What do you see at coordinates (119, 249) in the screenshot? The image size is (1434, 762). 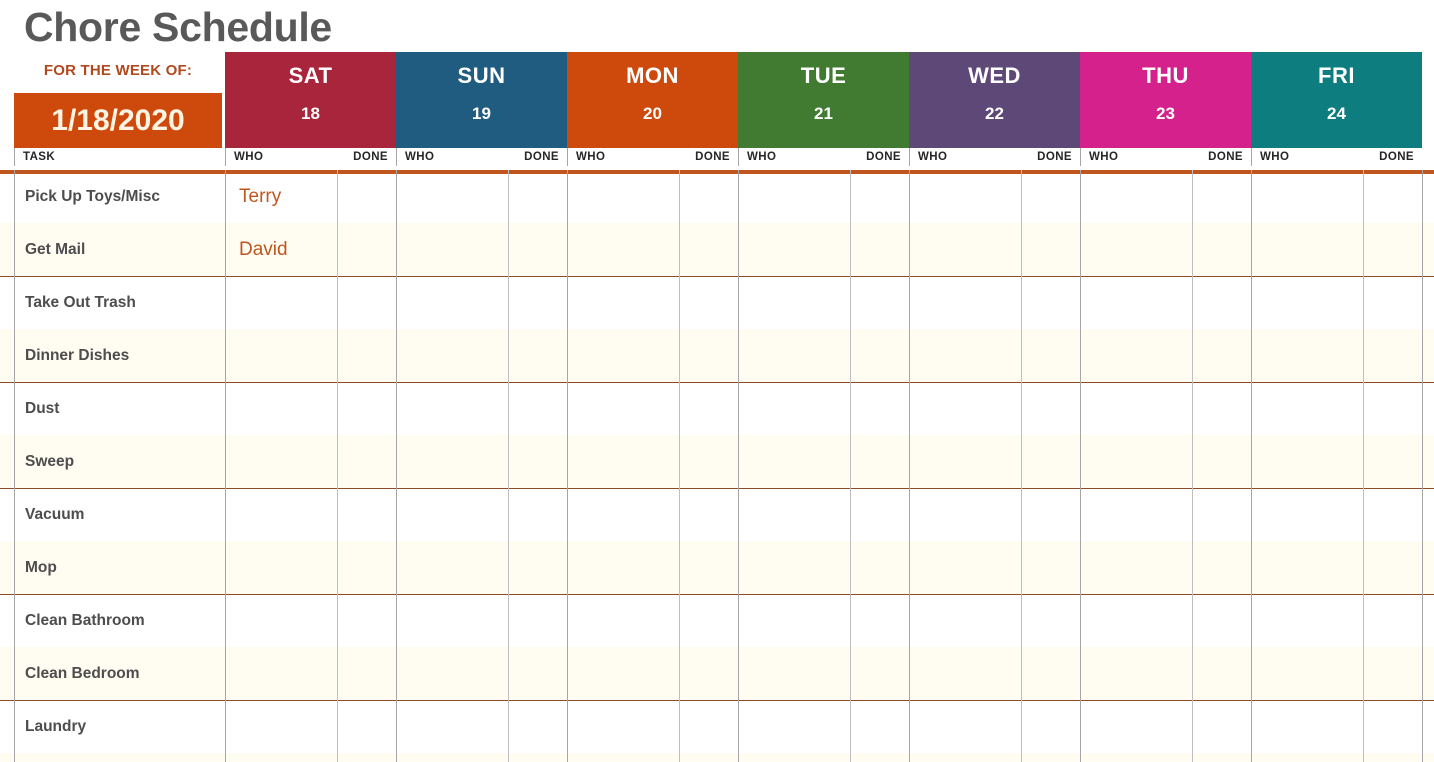 I see `task-name-cell: Get Mail` at bounding box center [119, 249].